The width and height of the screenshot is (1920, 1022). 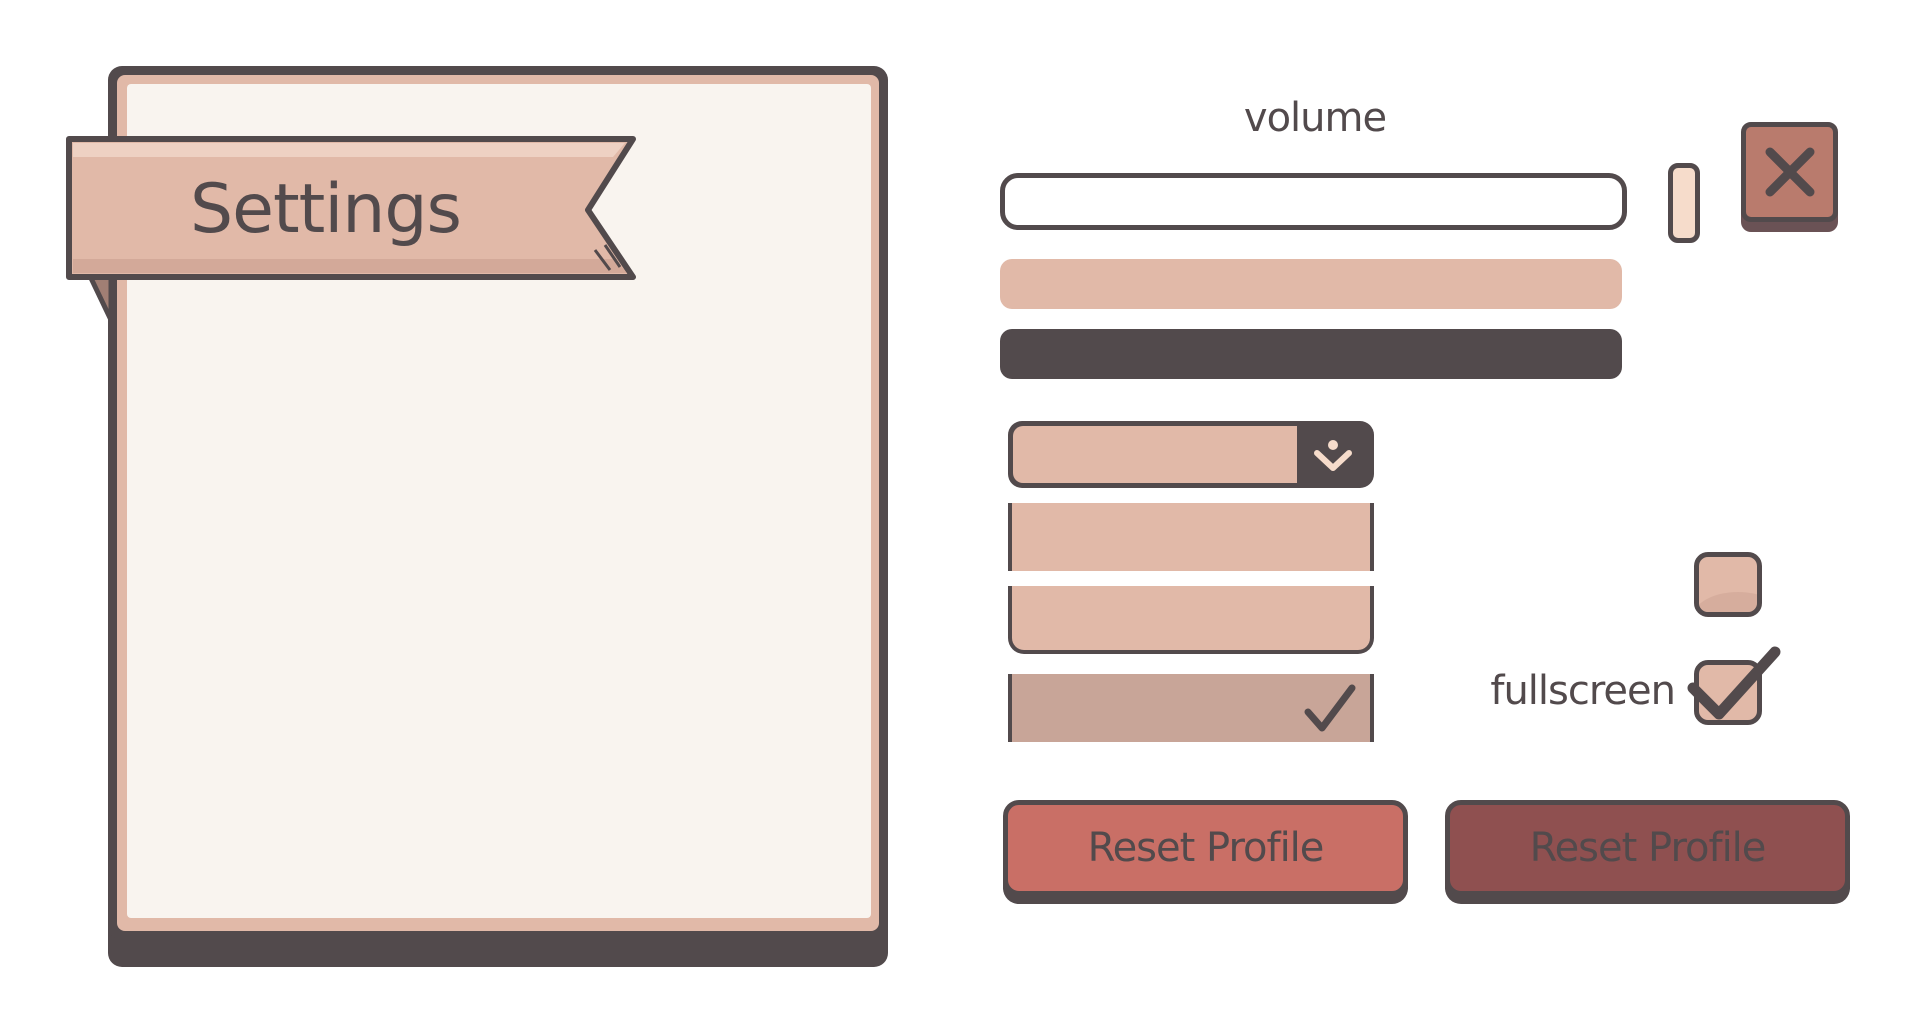 I want to click on dropdown-toggle, so click(x=1333, y=454).